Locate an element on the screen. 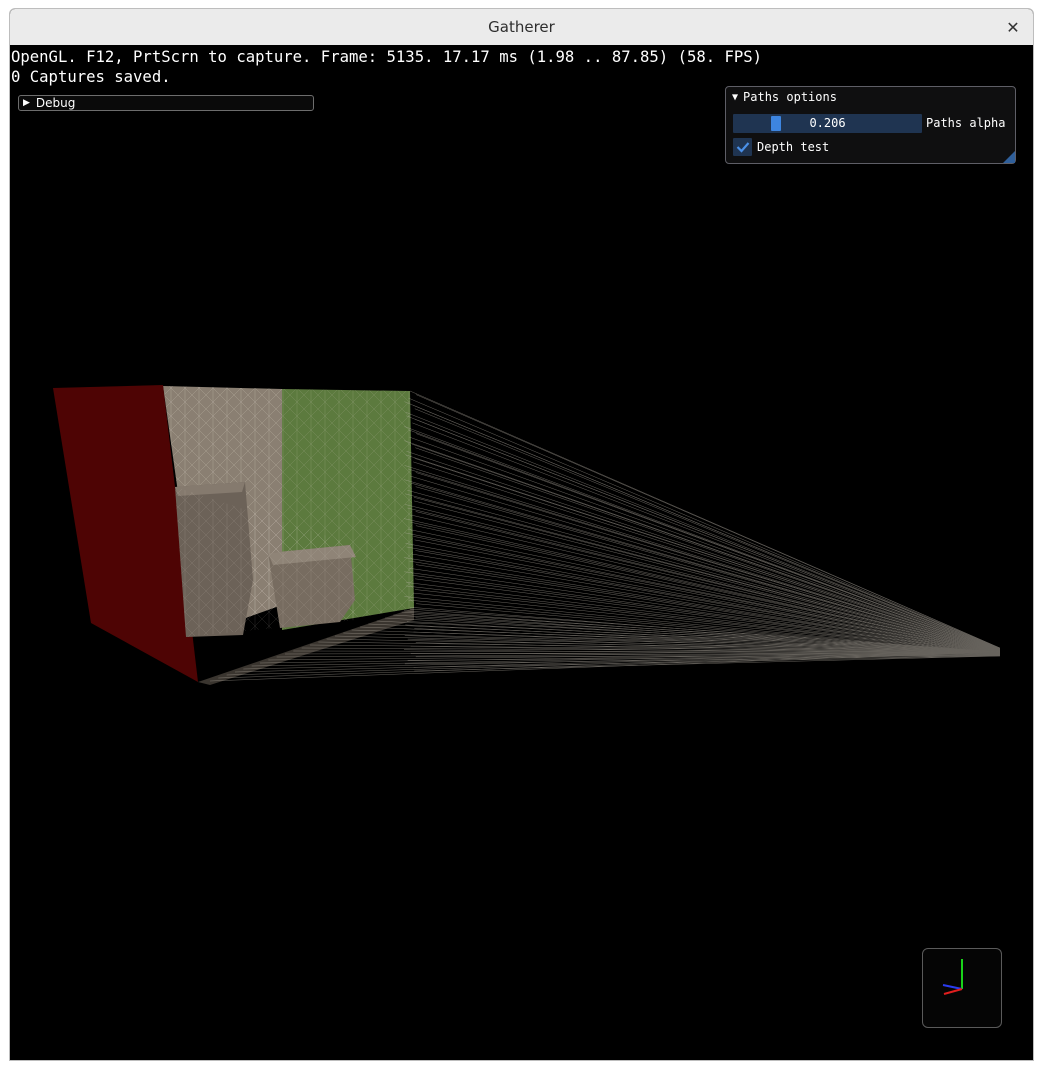  depth-test-checkbox is located at coordinates (742, 147).